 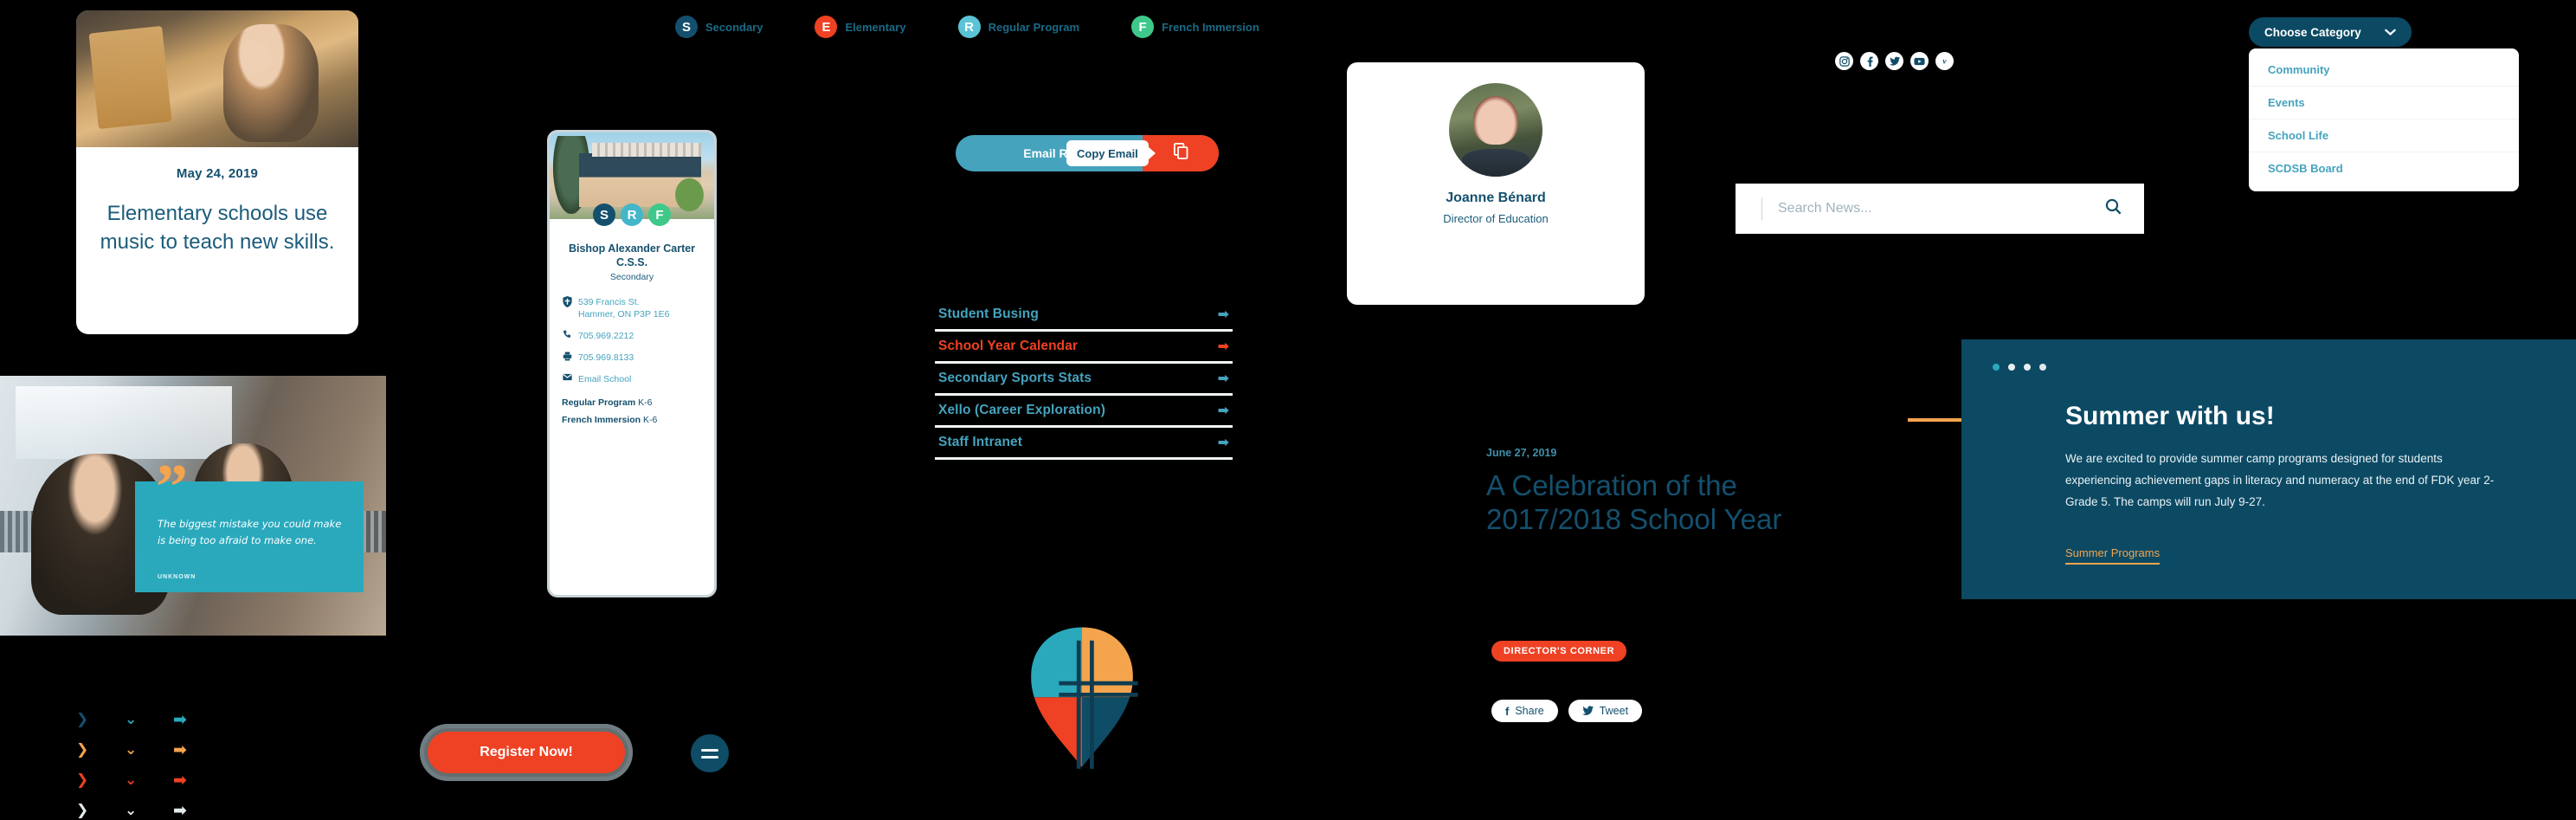 I want to click on legend-label: Regular Program, so click(x=1034, y=27).